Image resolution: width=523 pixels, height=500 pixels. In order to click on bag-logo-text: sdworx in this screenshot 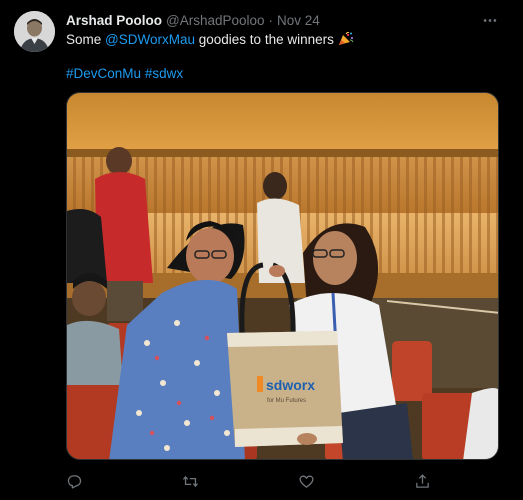, I will do `click(290, 385)`.